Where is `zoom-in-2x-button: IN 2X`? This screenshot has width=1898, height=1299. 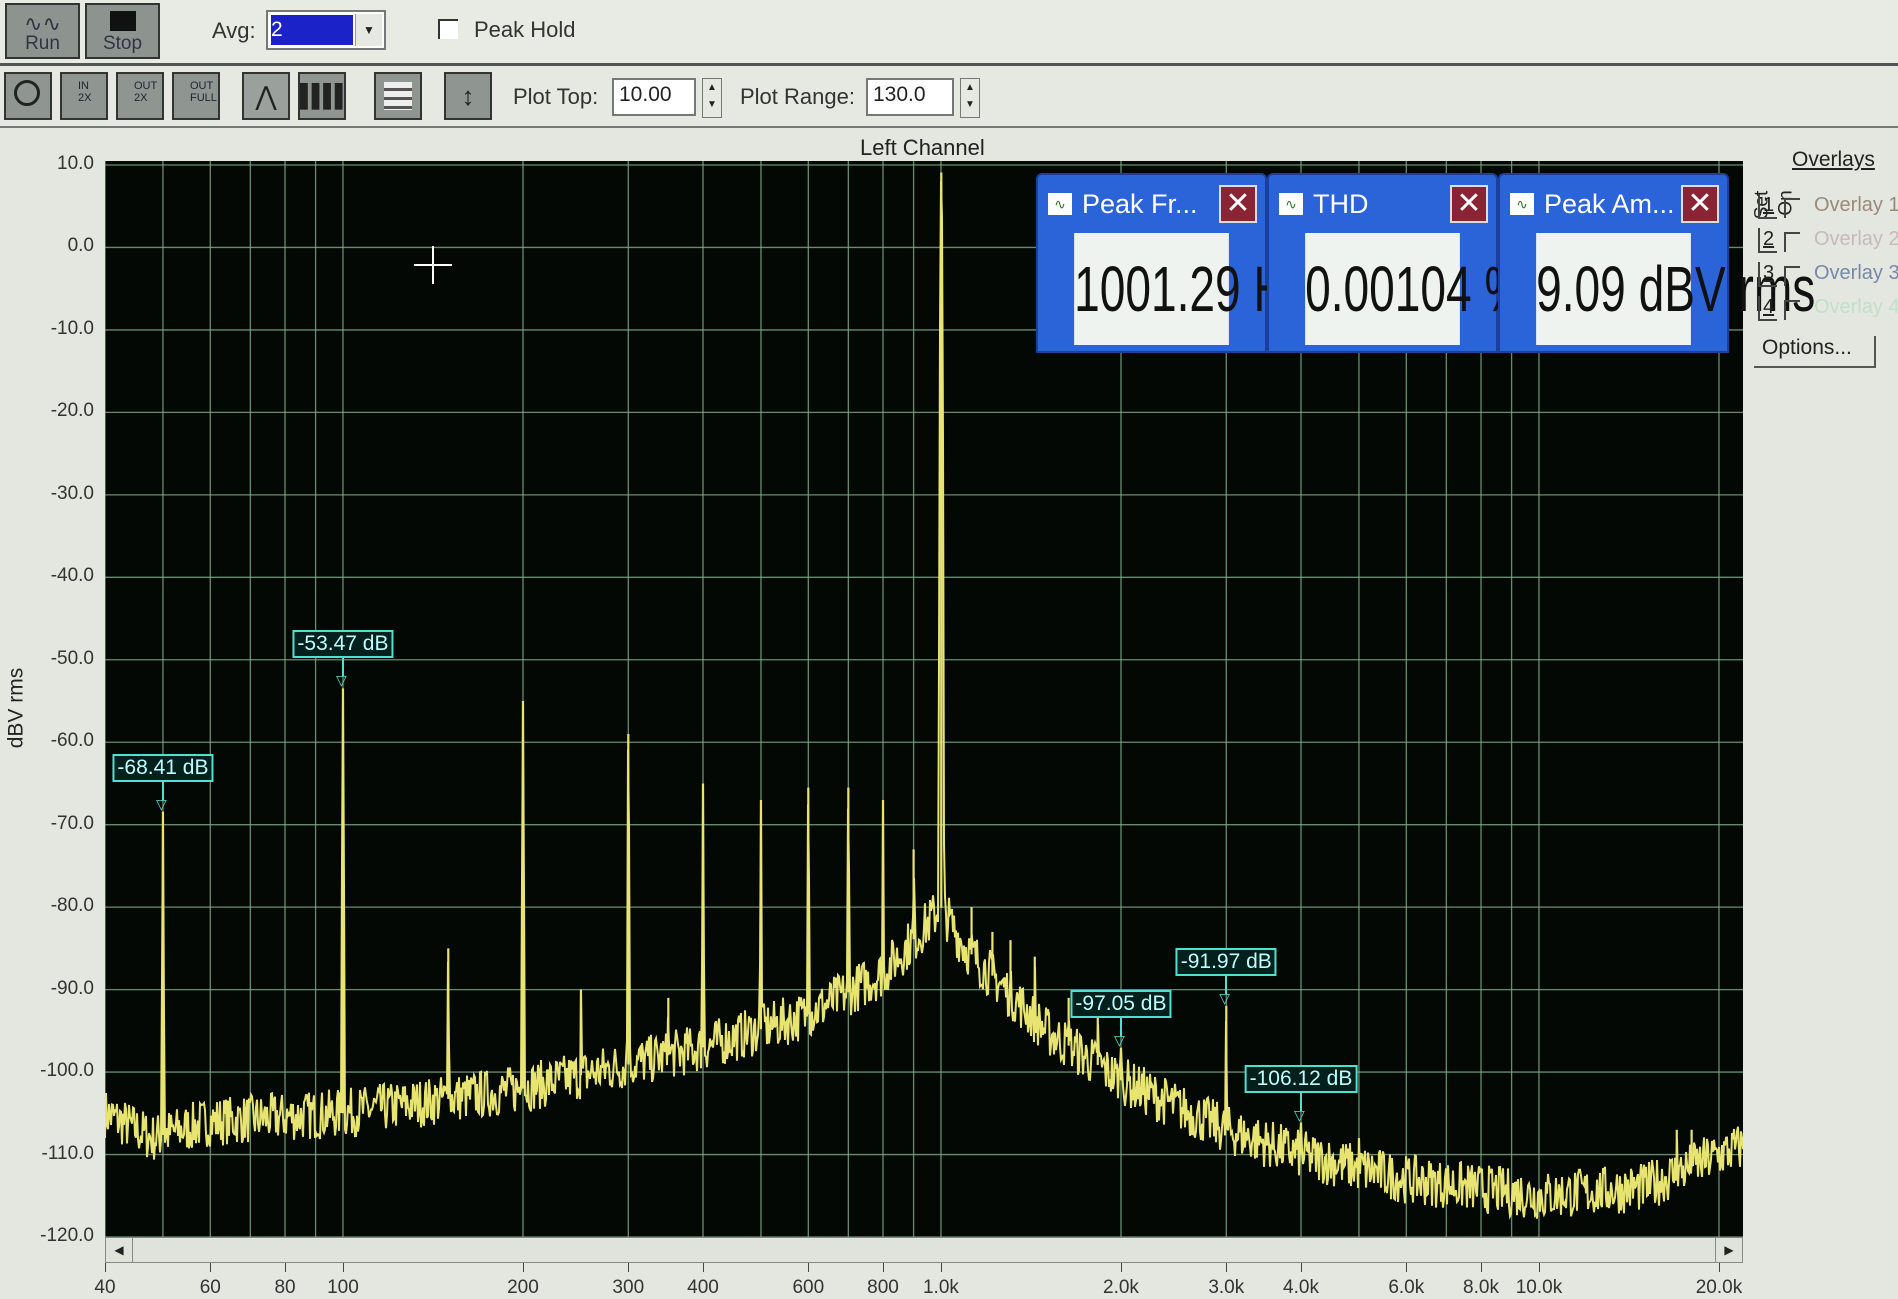 zoom-in-2x-button: IN 2X is located at coordinates (84, 96).